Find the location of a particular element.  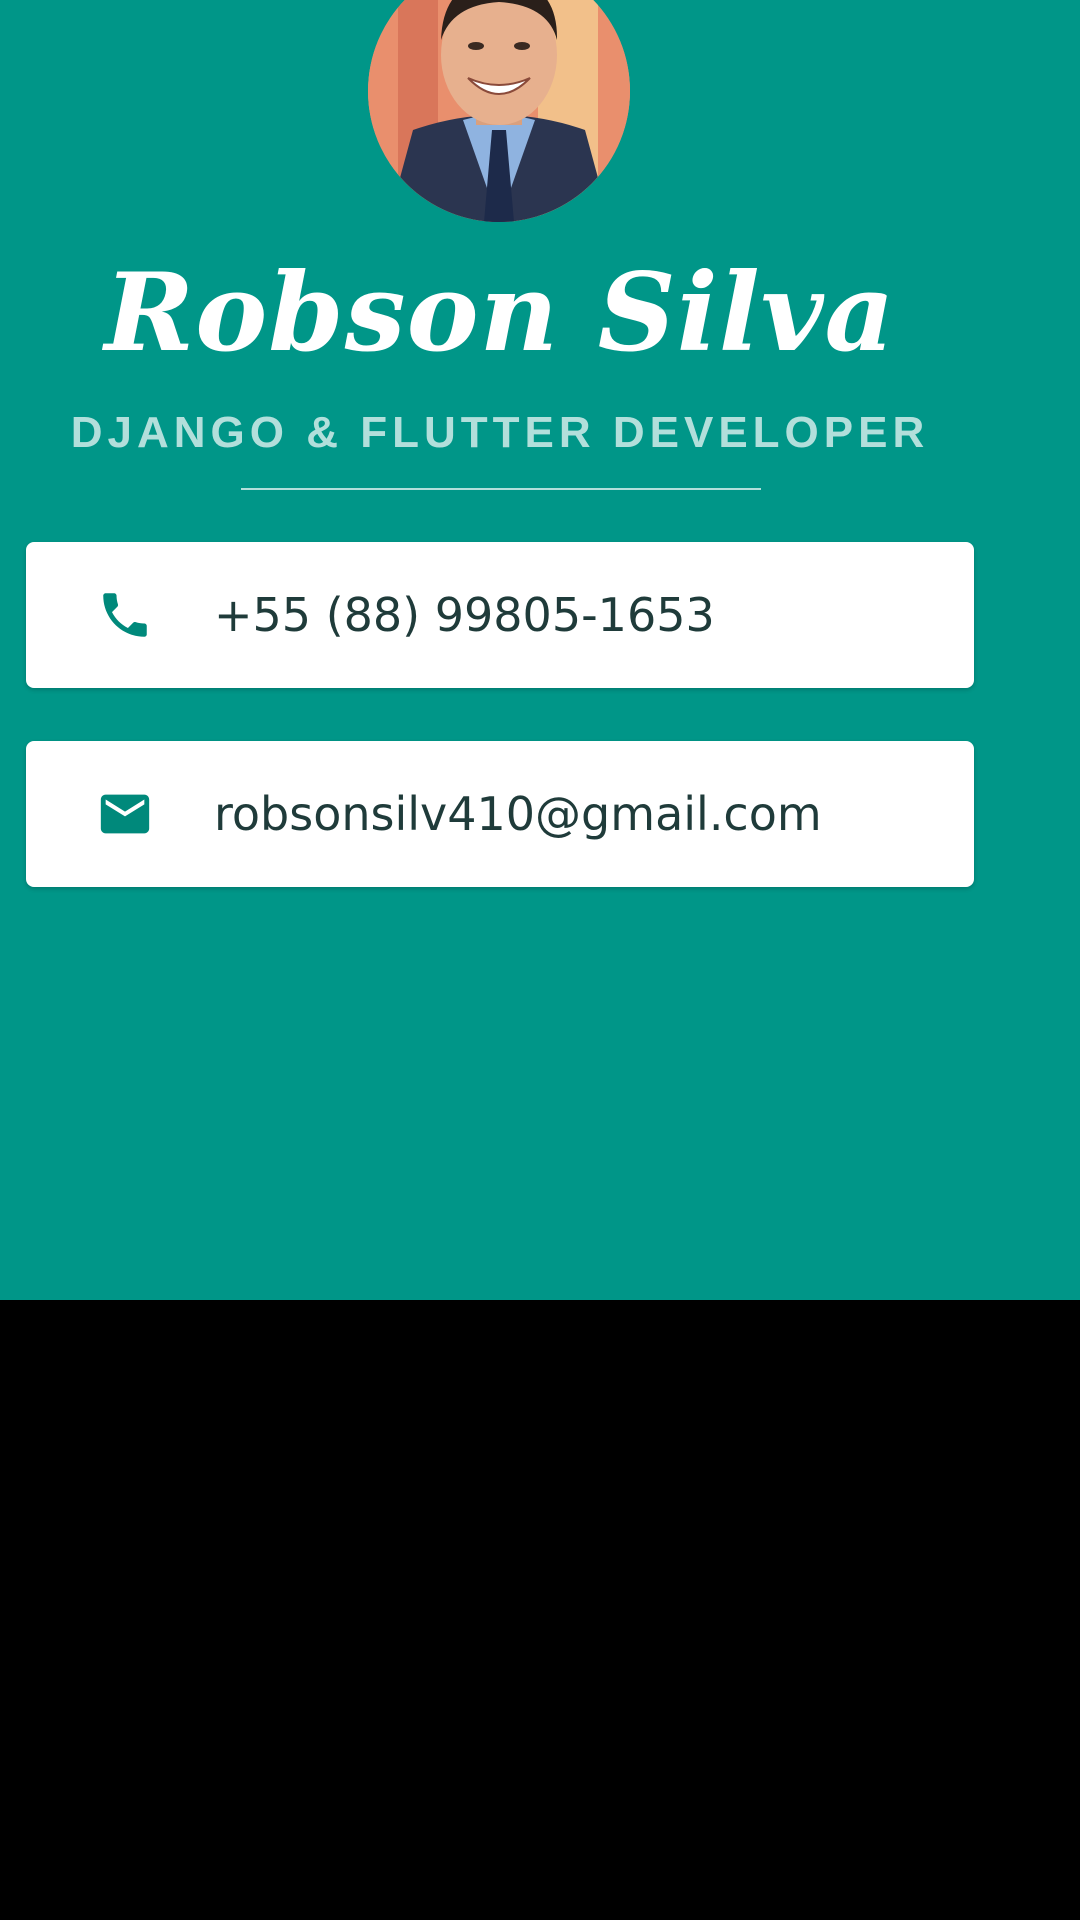

divider is located at coordinates (501, 489).